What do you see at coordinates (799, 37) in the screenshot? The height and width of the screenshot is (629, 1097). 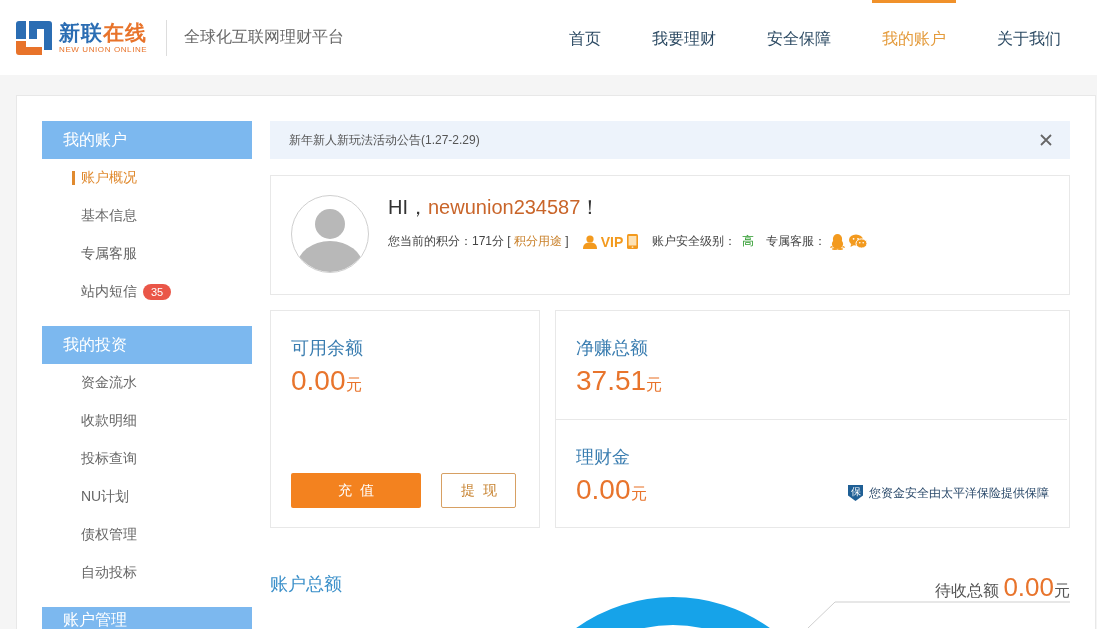 I see `nav-item: 安全保障` at bounding box center [799, 37].